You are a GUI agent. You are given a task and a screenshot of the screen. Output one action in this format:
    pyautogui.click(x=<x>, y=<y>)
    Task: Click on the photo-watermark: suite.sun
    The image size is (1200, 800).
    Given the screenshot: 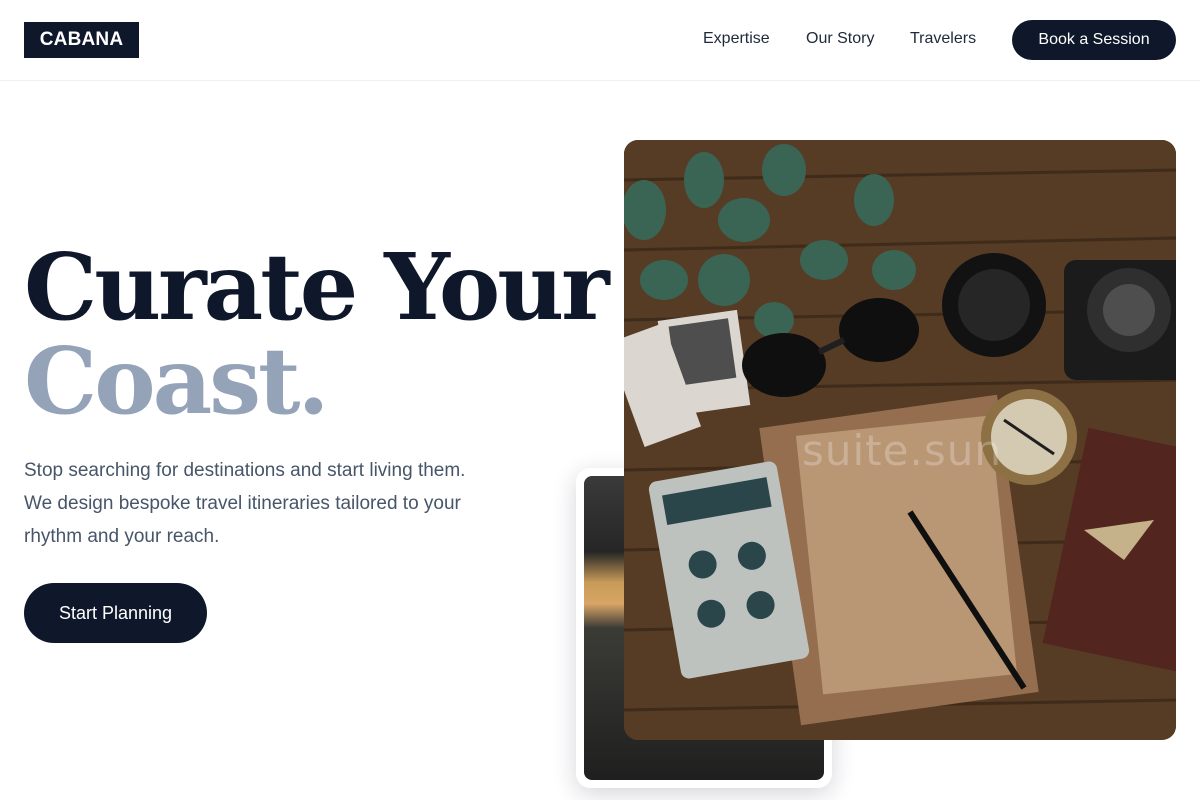 What is the action you would take?
    pyautogui.click(x=902, y=450)
    